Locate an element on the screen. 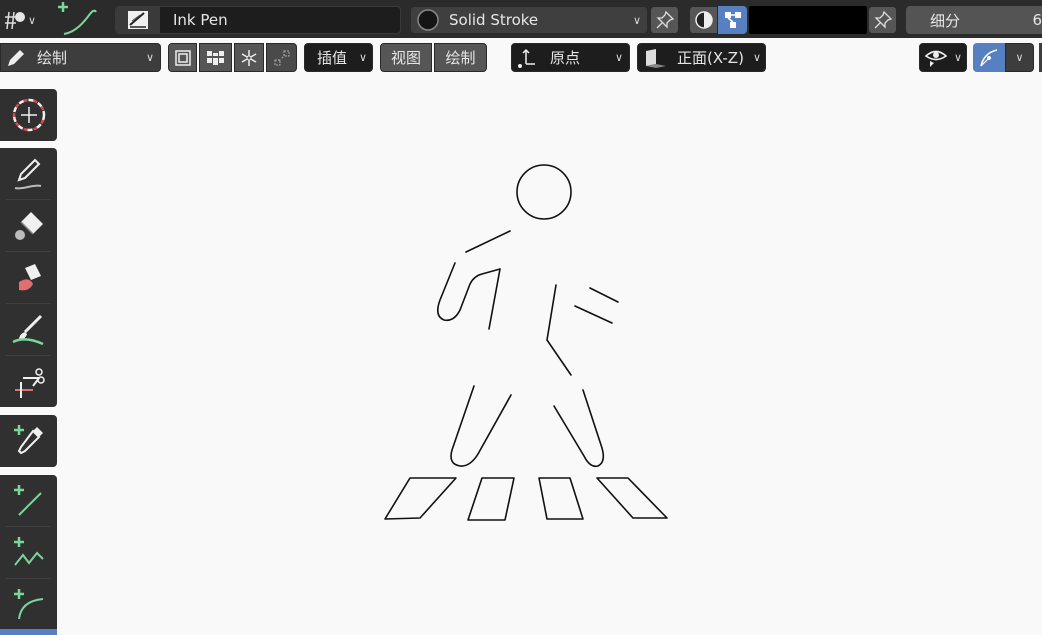 Image resolution: width=1042 pixels, height=635 pixels. cursor-tool is located at coordinates (28, 114).